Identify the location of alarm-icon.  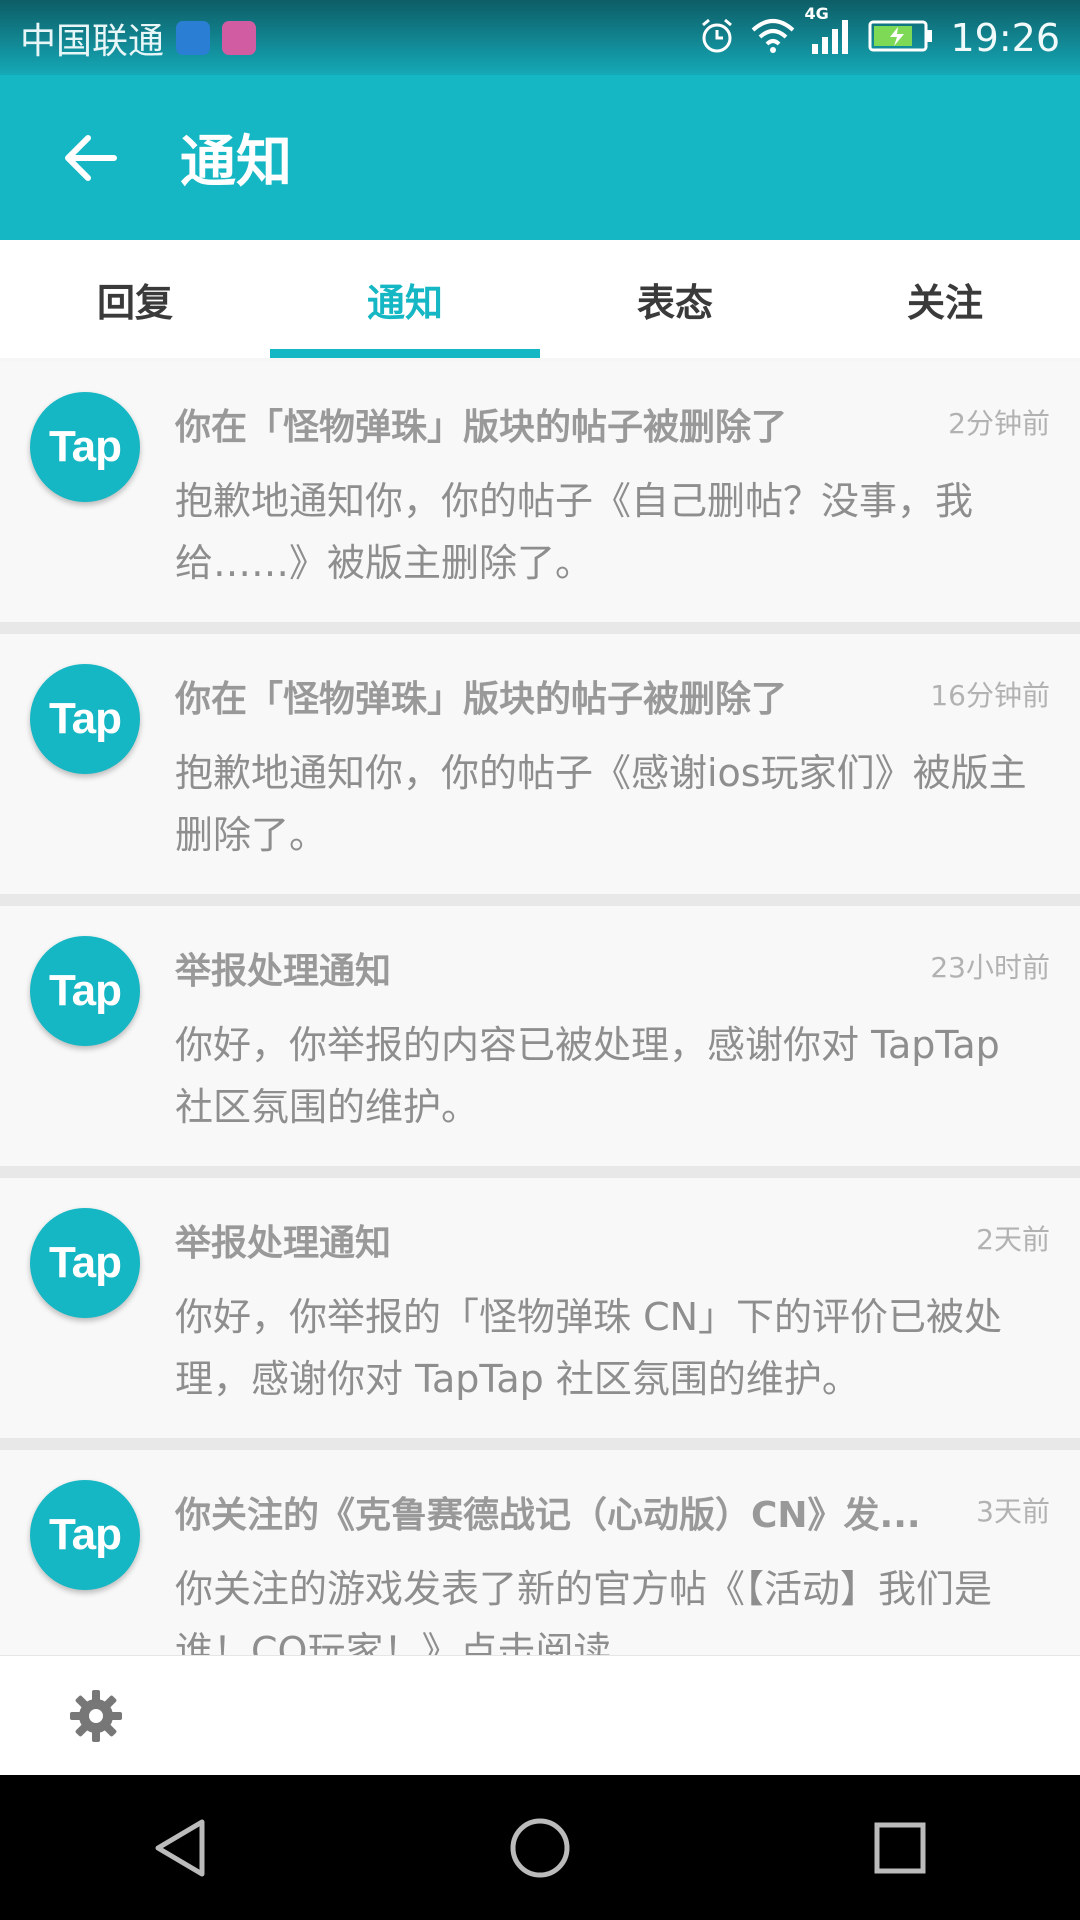
(717, 38).